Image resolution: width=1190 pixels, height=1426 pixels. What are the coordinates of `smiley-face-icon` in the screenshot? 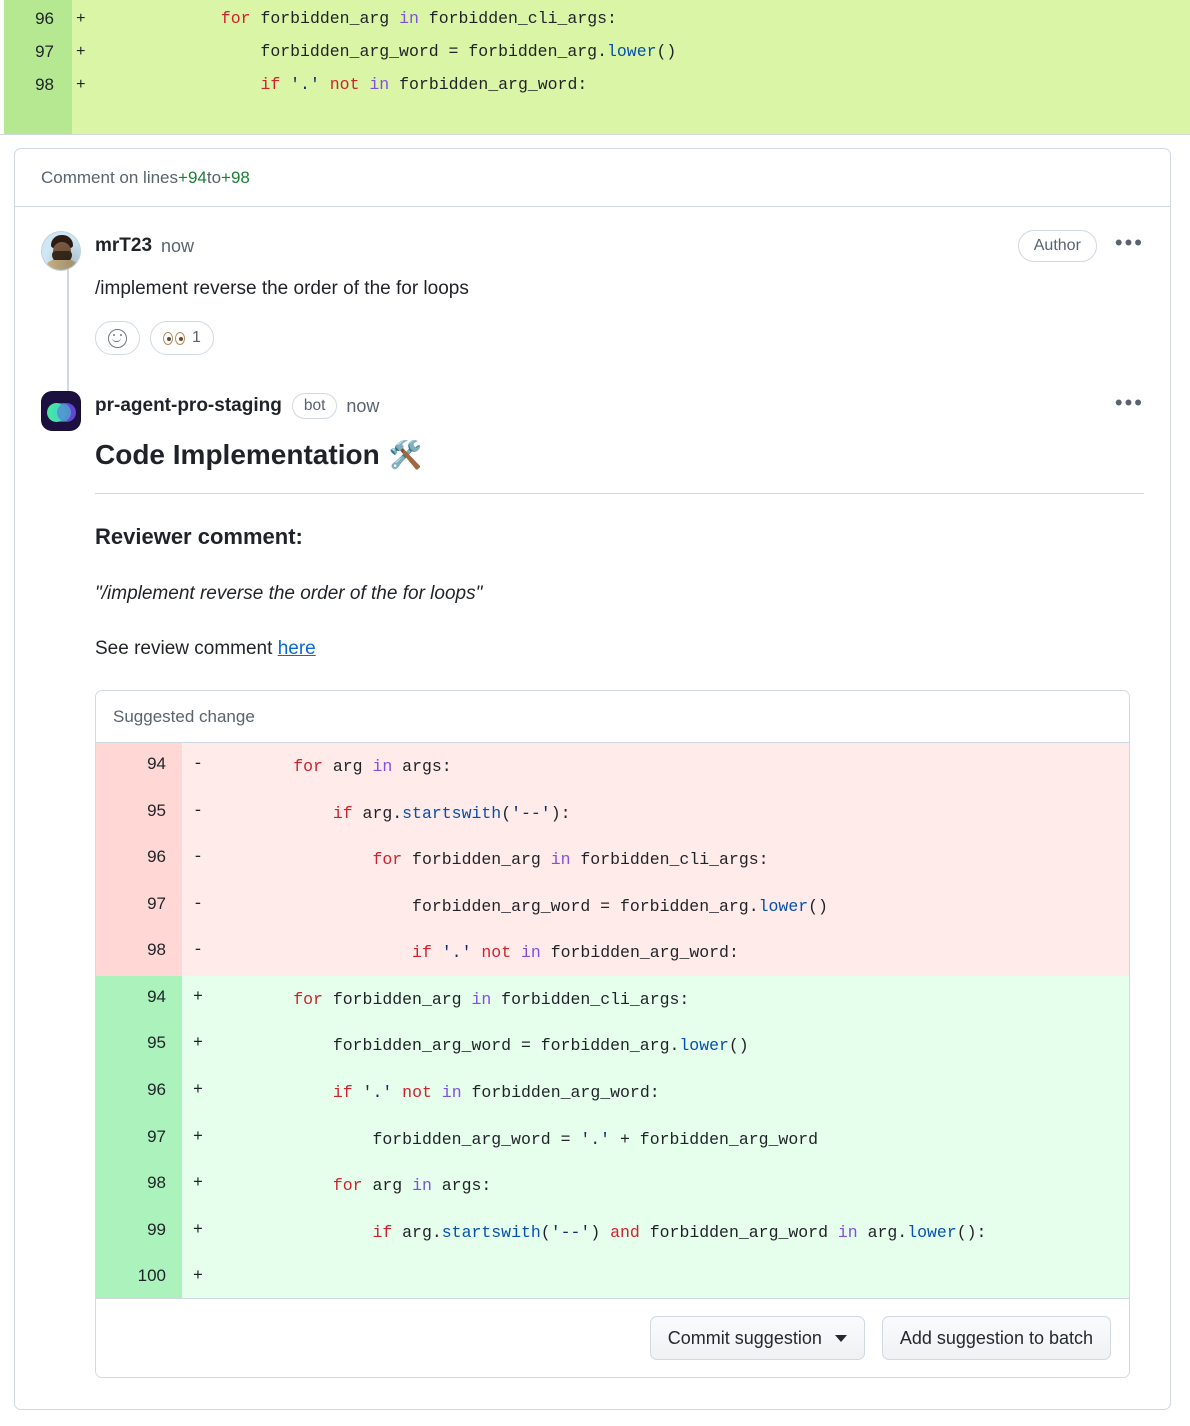 It's located at (117, 338).